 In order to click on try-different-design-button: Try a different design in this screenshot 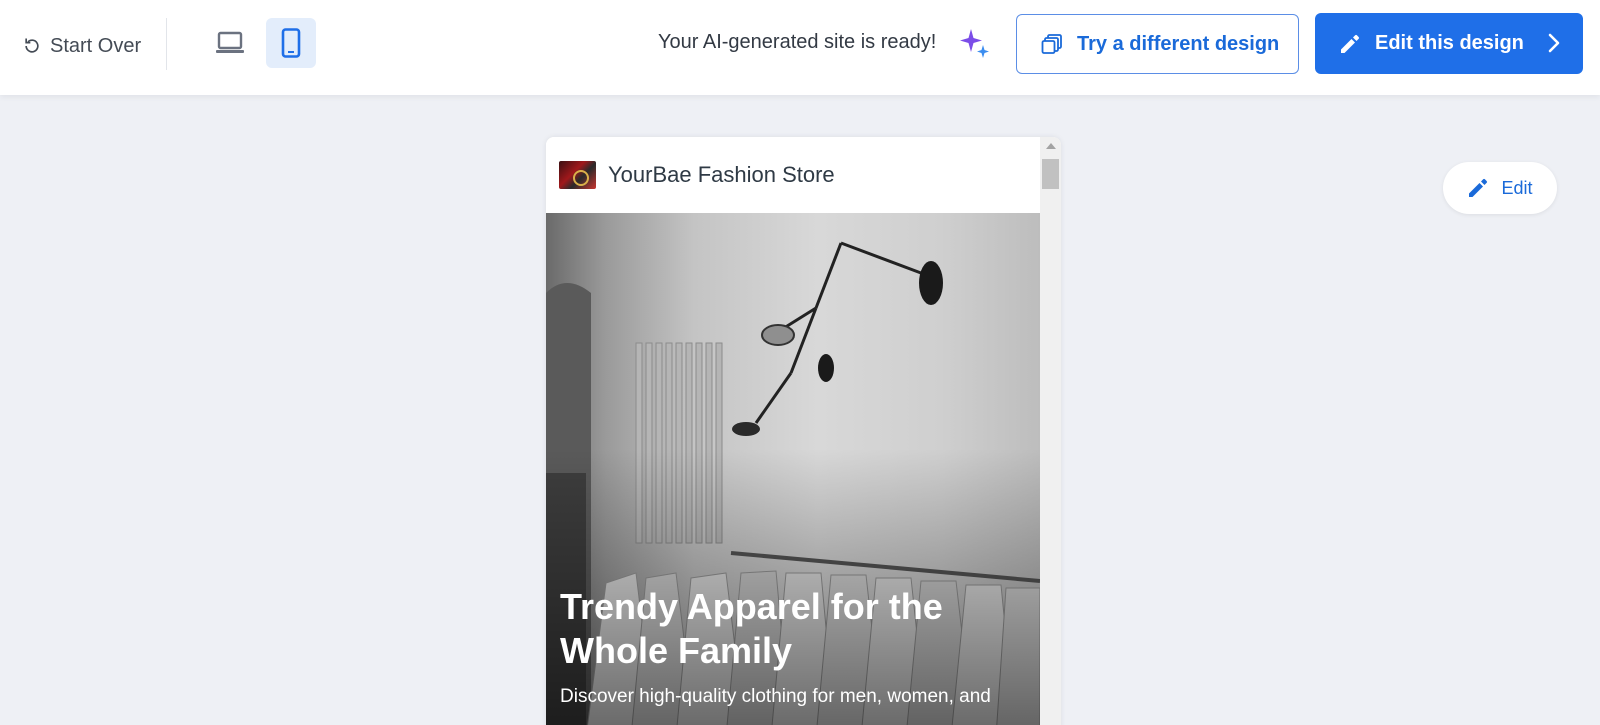, I will do `click(1157, 44)`.